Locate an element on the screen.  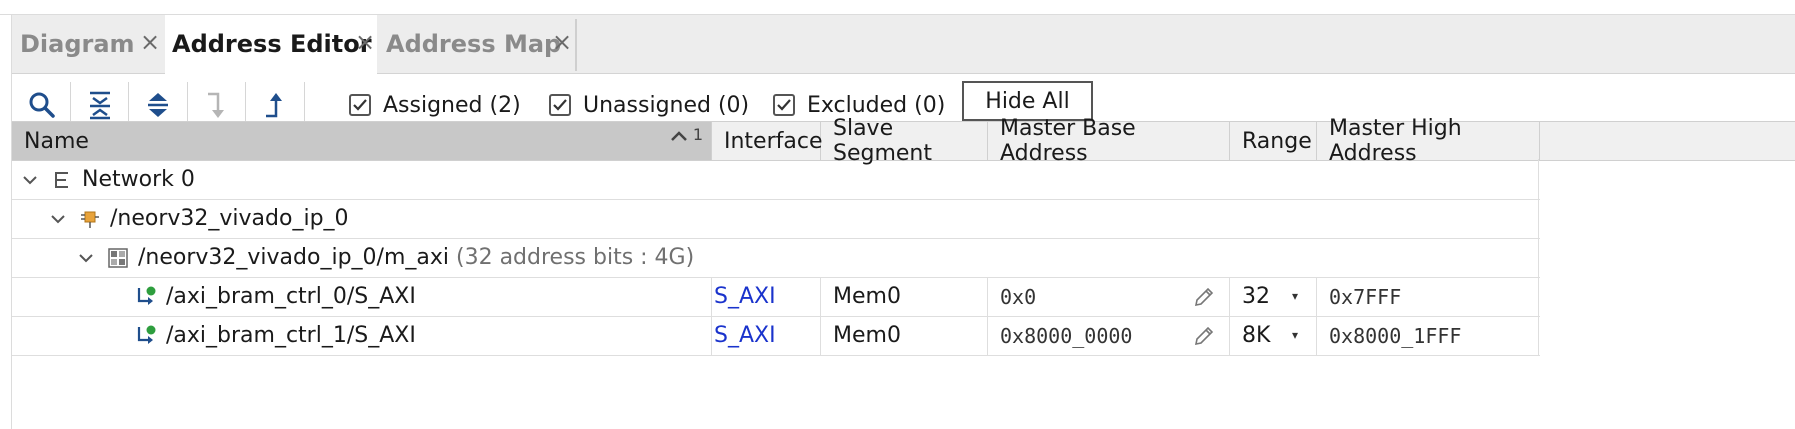
tab-address-editor: Address Editor × is located at coordinates (271, 44).